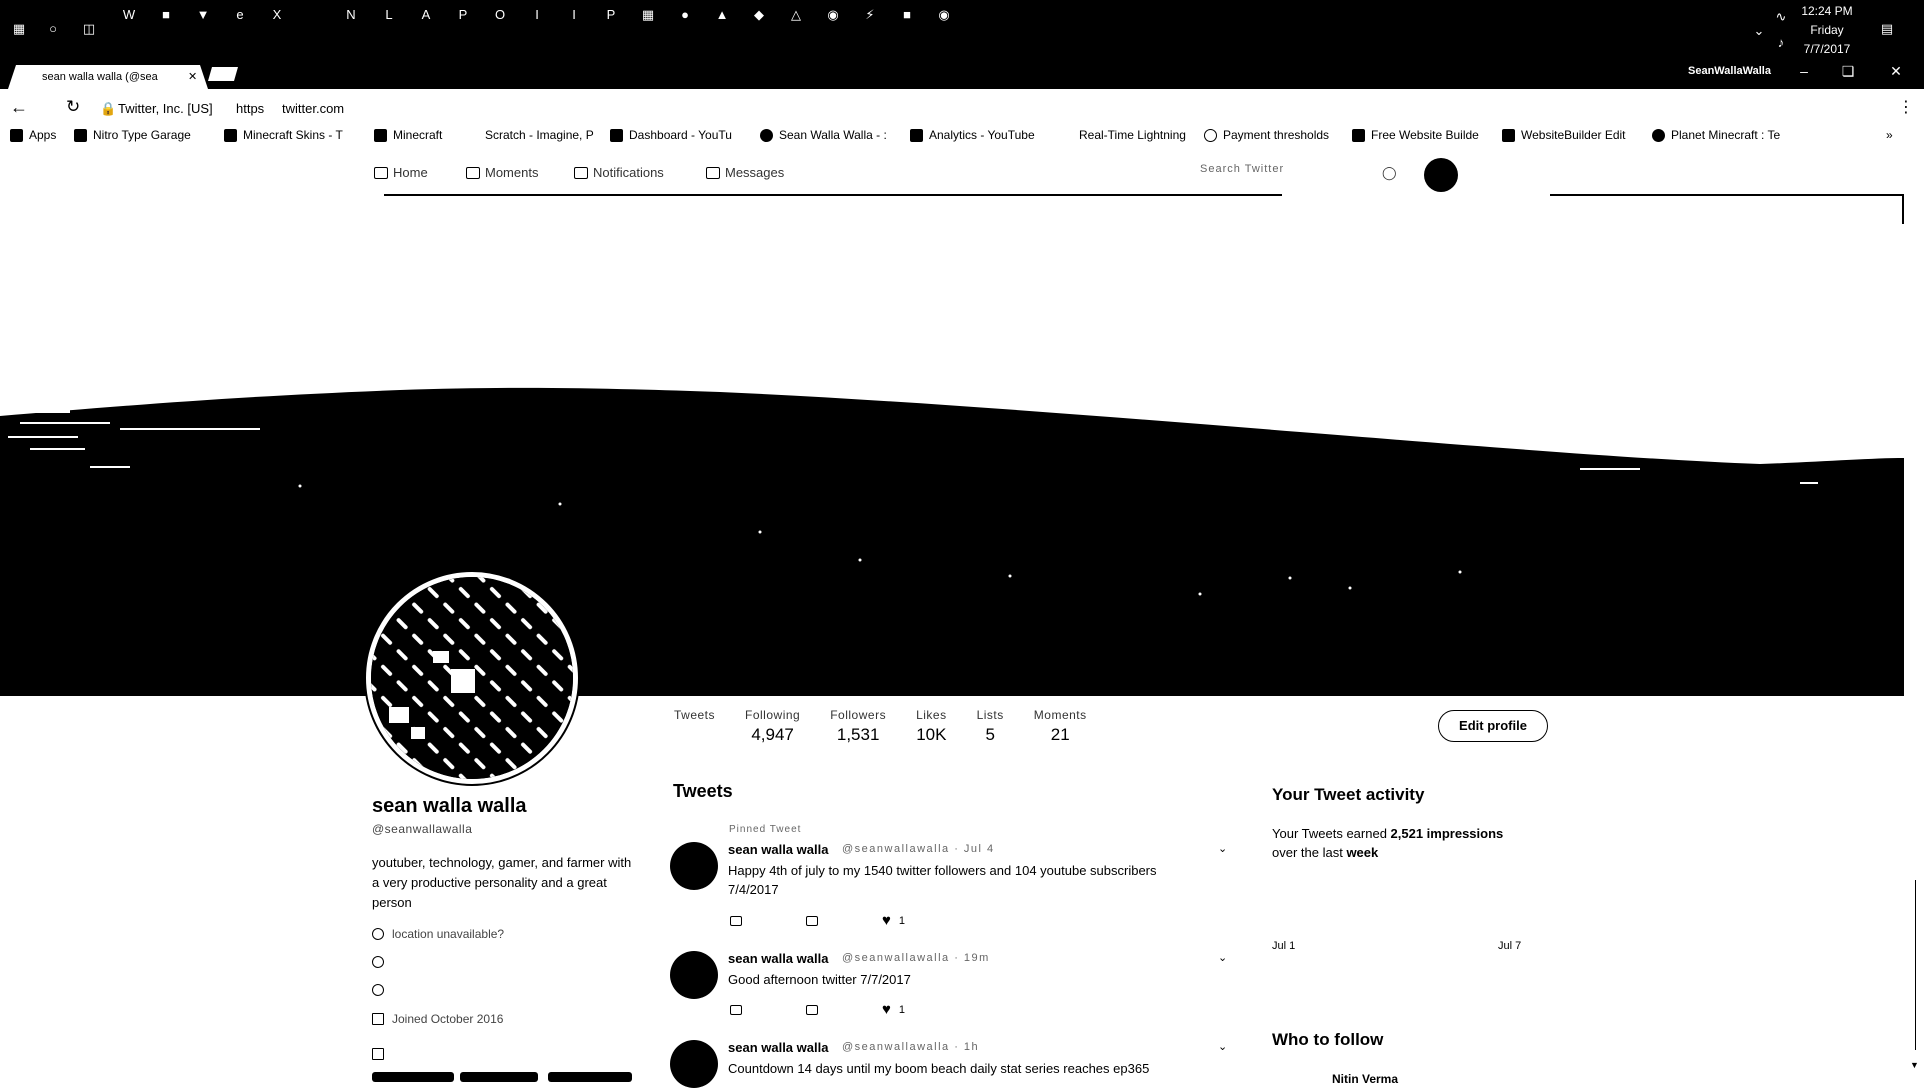 This screenshot has height=1088, width=1924. I want to click on edit-profile-button: Edit profile, so click(1493, 726).